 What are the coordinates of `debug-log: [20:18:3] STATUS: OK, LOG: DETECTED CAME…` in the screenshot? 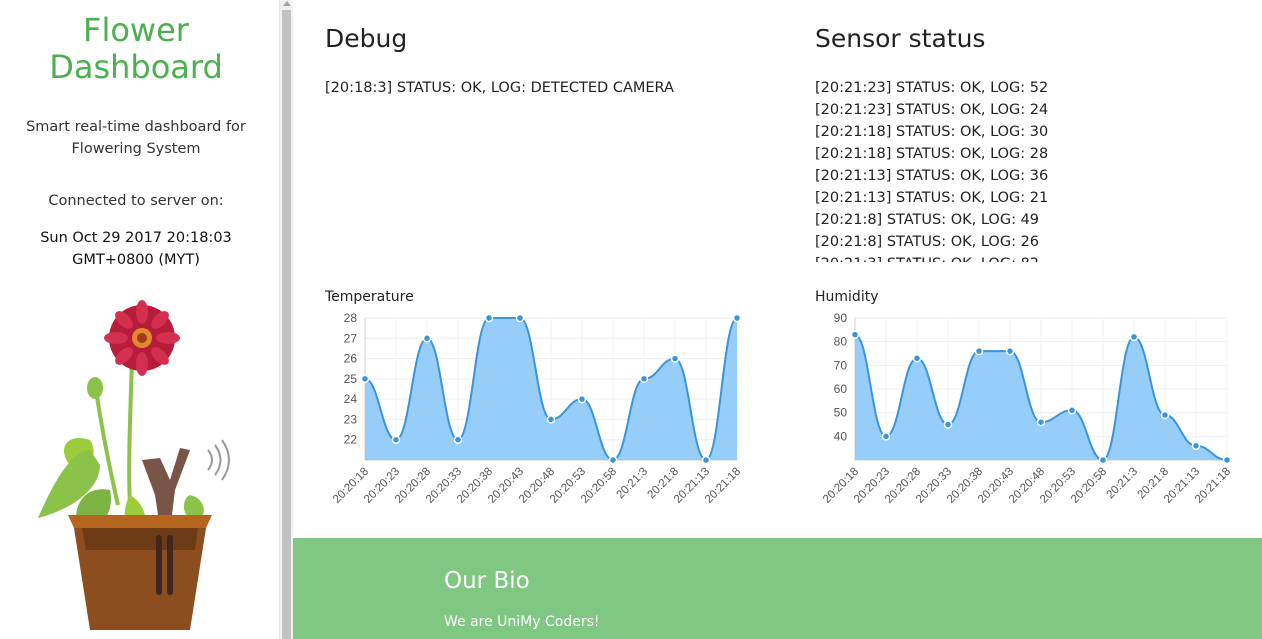 It's located at (545, 167).